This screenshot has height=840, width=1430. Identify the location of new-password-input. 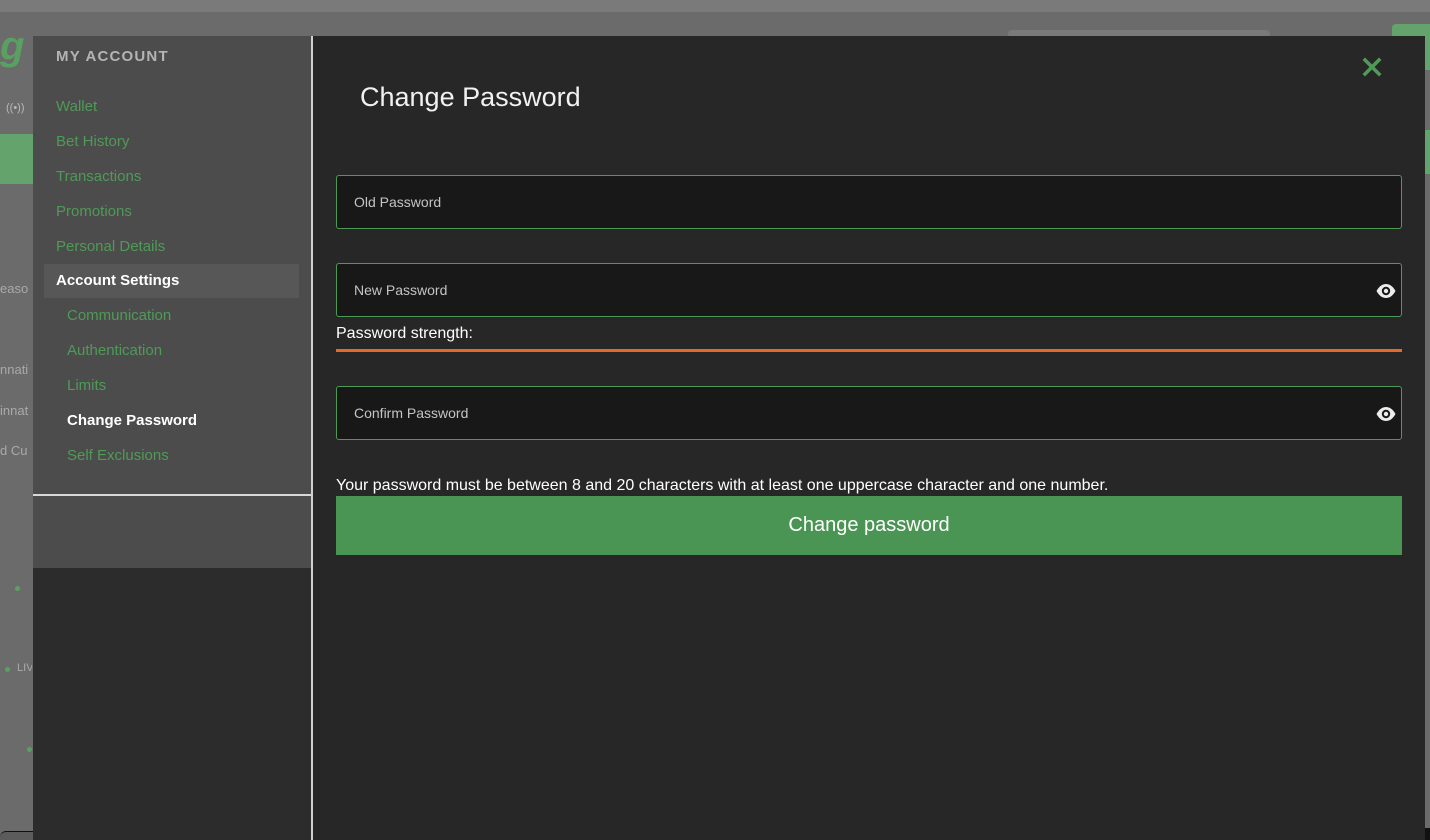
(869, 290).